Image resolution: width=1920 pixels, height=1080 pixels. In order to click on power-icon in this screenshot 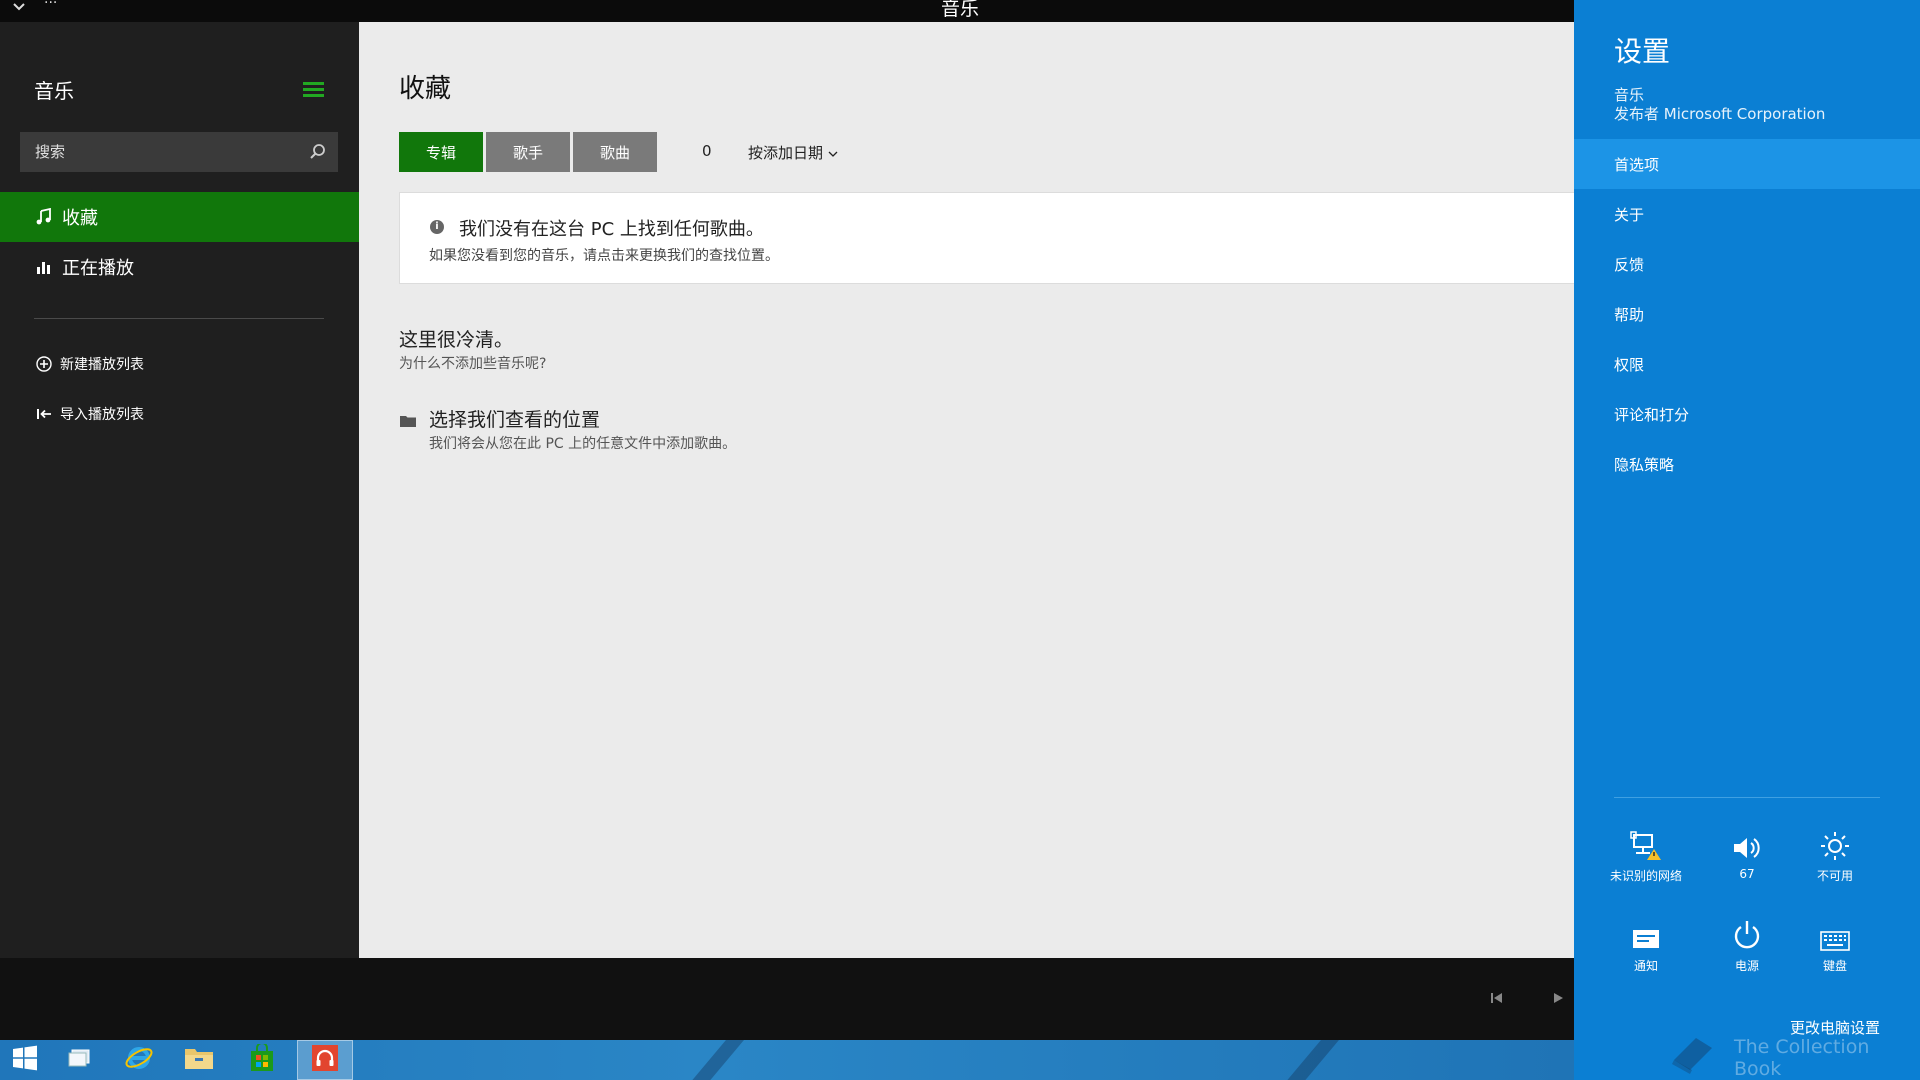, I will do `click(1747, 933)`.